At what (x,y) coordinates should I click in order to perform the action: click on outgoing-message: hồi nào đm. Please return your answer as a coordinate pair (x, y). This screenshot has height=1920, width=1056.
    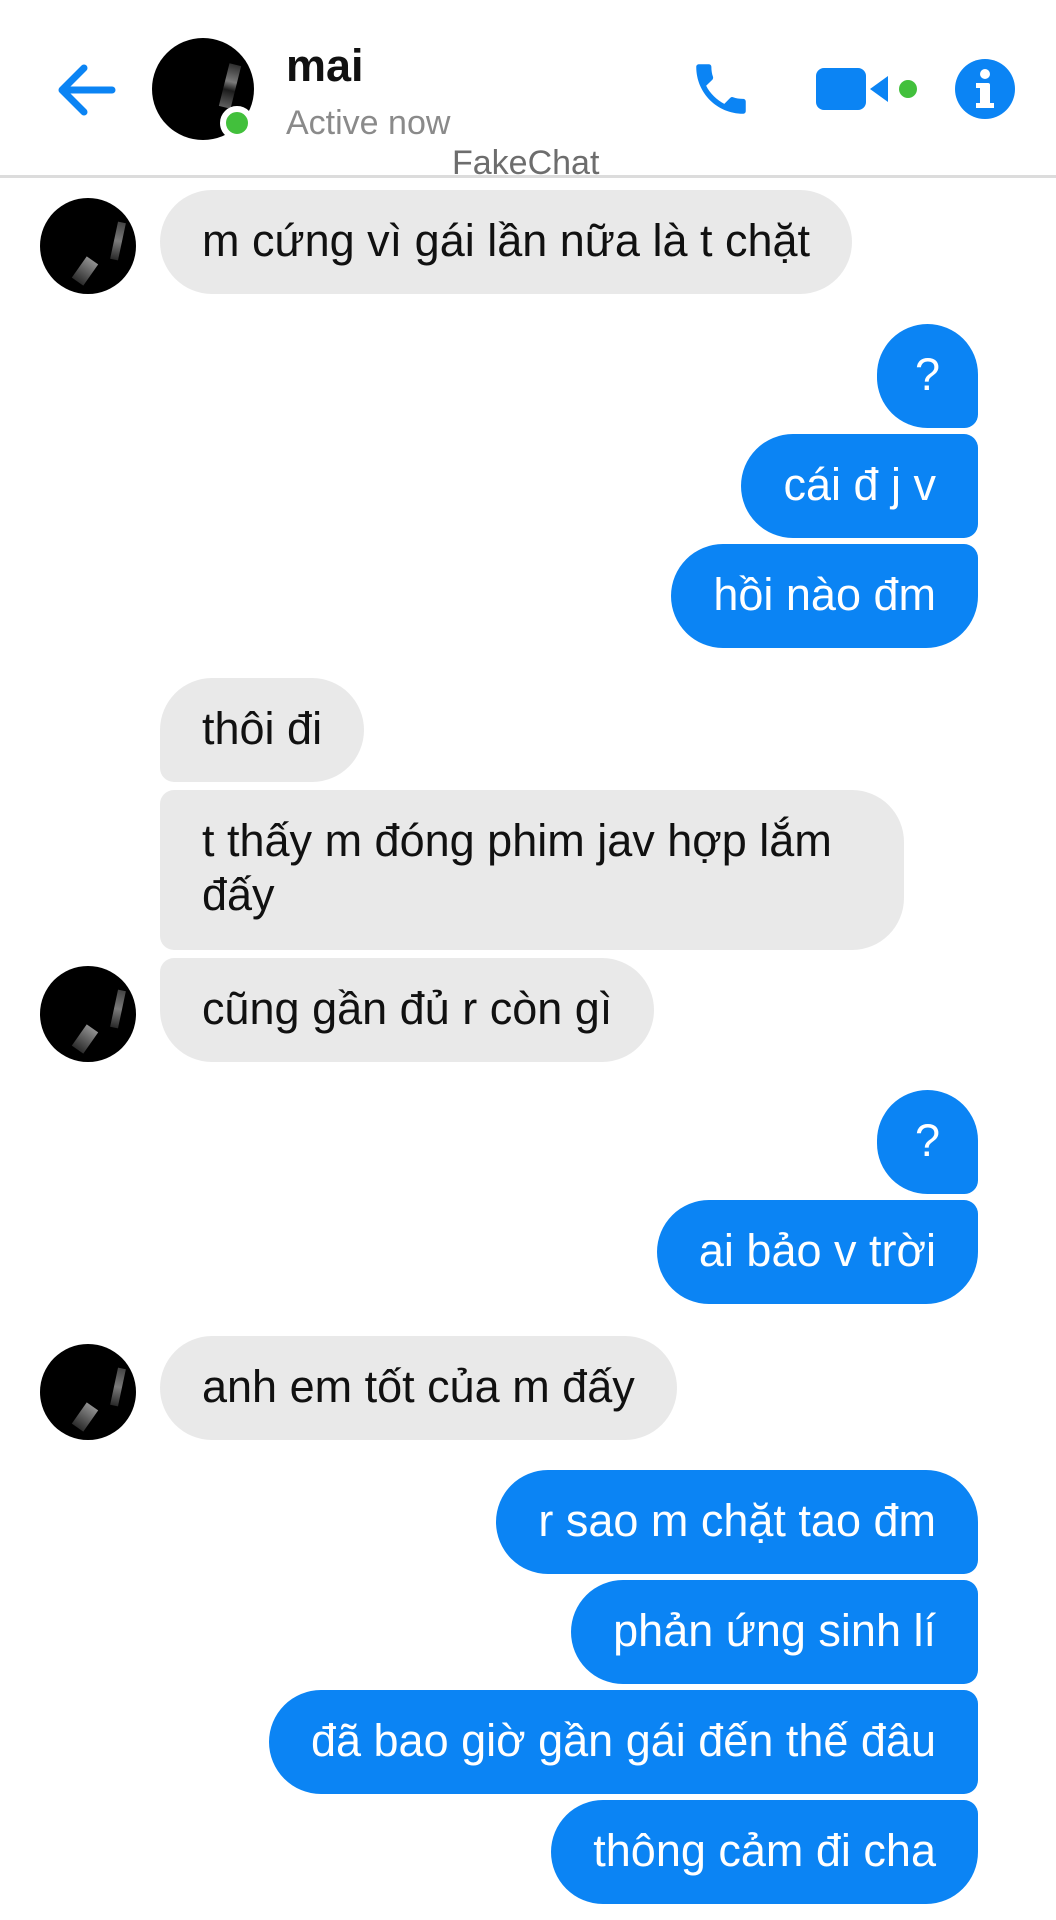
    Looking at the image, I should click on (824, 596).